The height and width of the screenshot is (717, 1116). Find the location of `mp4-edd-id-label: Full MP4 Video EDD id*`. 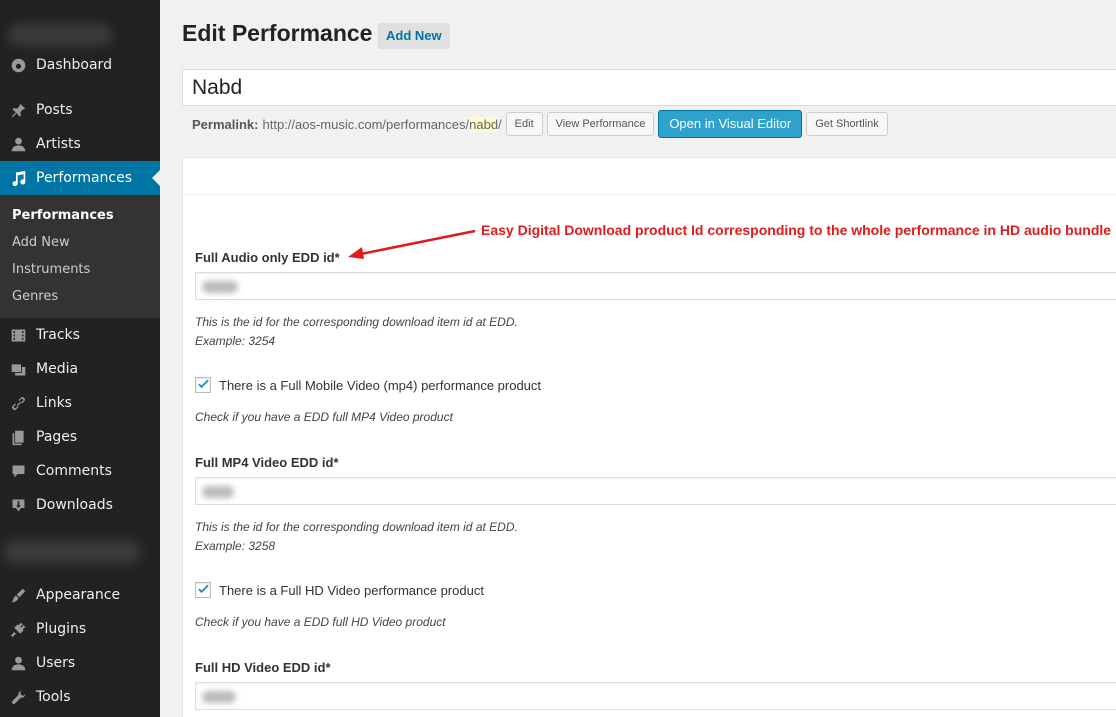

mp4-edd-id-label: Full MP4 Video EDD id* is located at coordinates (267, 462).